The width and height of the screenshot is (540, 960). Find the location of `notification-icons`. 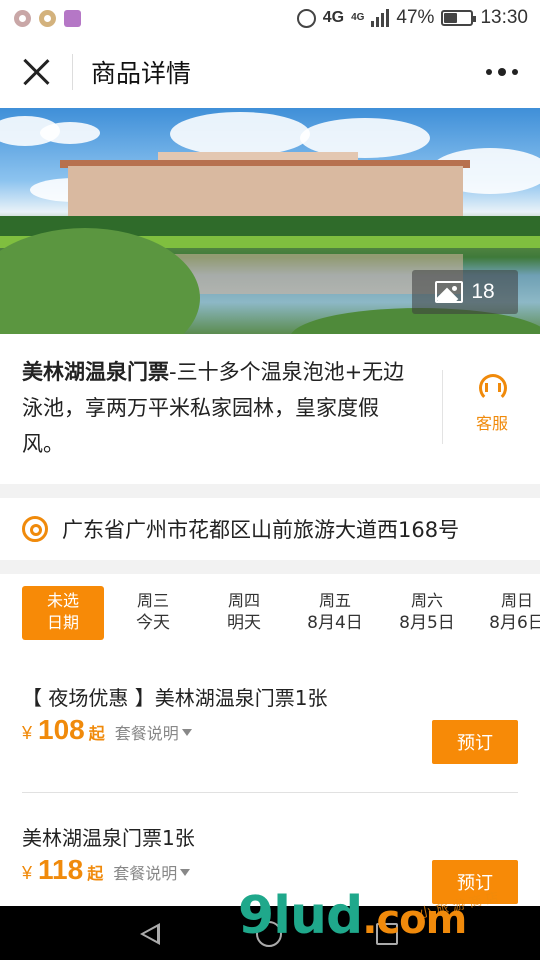

notification-icons is located at coordinates (47, 18).